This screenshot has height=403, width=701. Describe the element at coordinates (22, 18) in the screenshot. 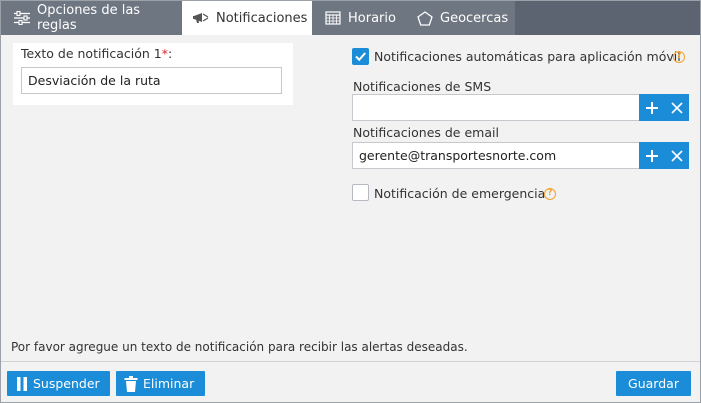

I see `sliders-icon` at that location.